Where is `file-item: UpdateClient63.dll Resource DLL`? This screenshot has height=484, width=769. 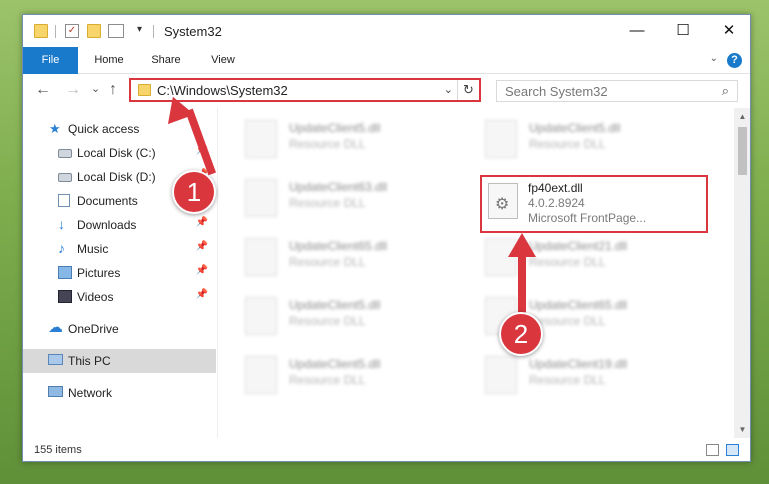
file-item: UpdateClient63.dll Resource DLL is located at coordinates (353, 200).